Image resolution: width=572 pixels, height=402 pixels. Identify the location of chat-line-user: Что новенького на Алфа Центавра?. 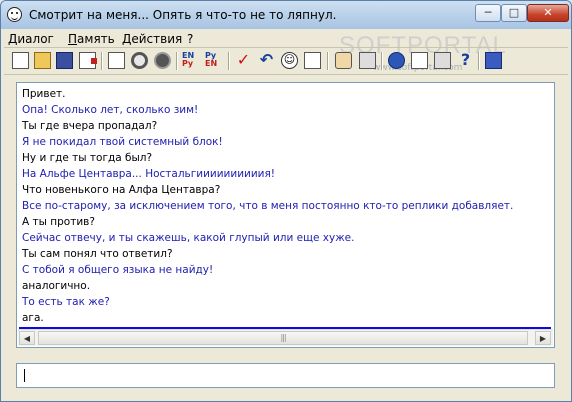
(121, 190).